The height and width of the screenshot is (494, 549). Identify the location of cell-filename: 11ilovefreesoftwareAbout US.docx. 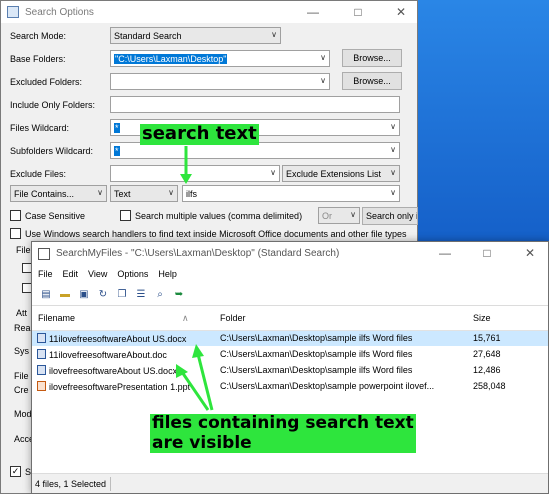
(111, 338).